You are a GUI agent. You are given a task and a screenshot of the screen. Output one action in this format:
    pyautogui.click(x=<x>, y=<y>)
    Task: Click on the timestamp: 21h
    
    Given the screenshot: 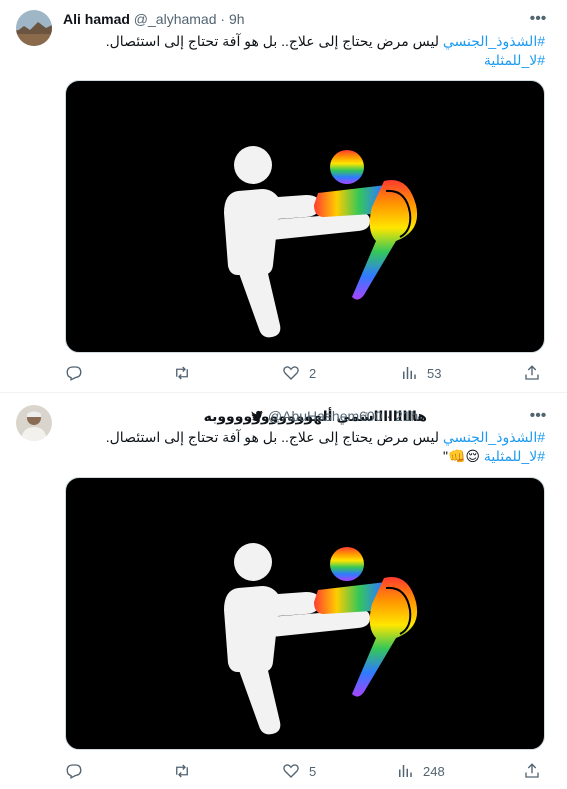 What is the action you would take?
    pyautogui.click(x=406, y=416)
    